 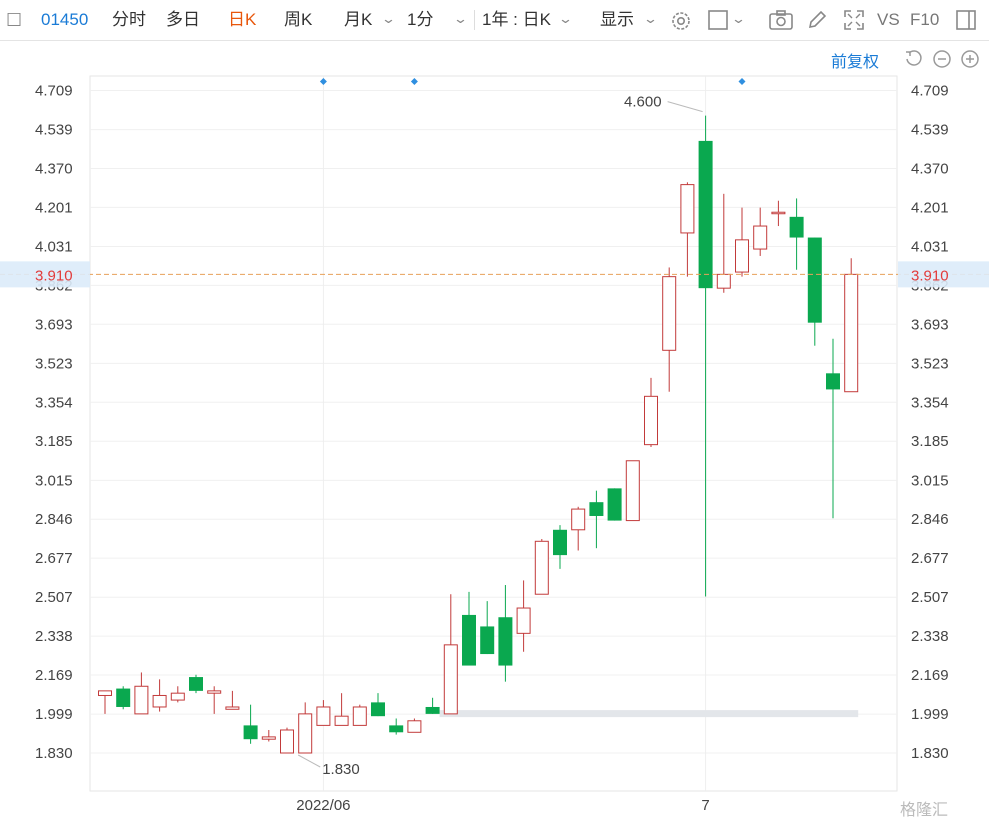 What do you see at coordinates (781, 20) in the screenshot?
I see `camera-icon` at bounding box center [781, 20].